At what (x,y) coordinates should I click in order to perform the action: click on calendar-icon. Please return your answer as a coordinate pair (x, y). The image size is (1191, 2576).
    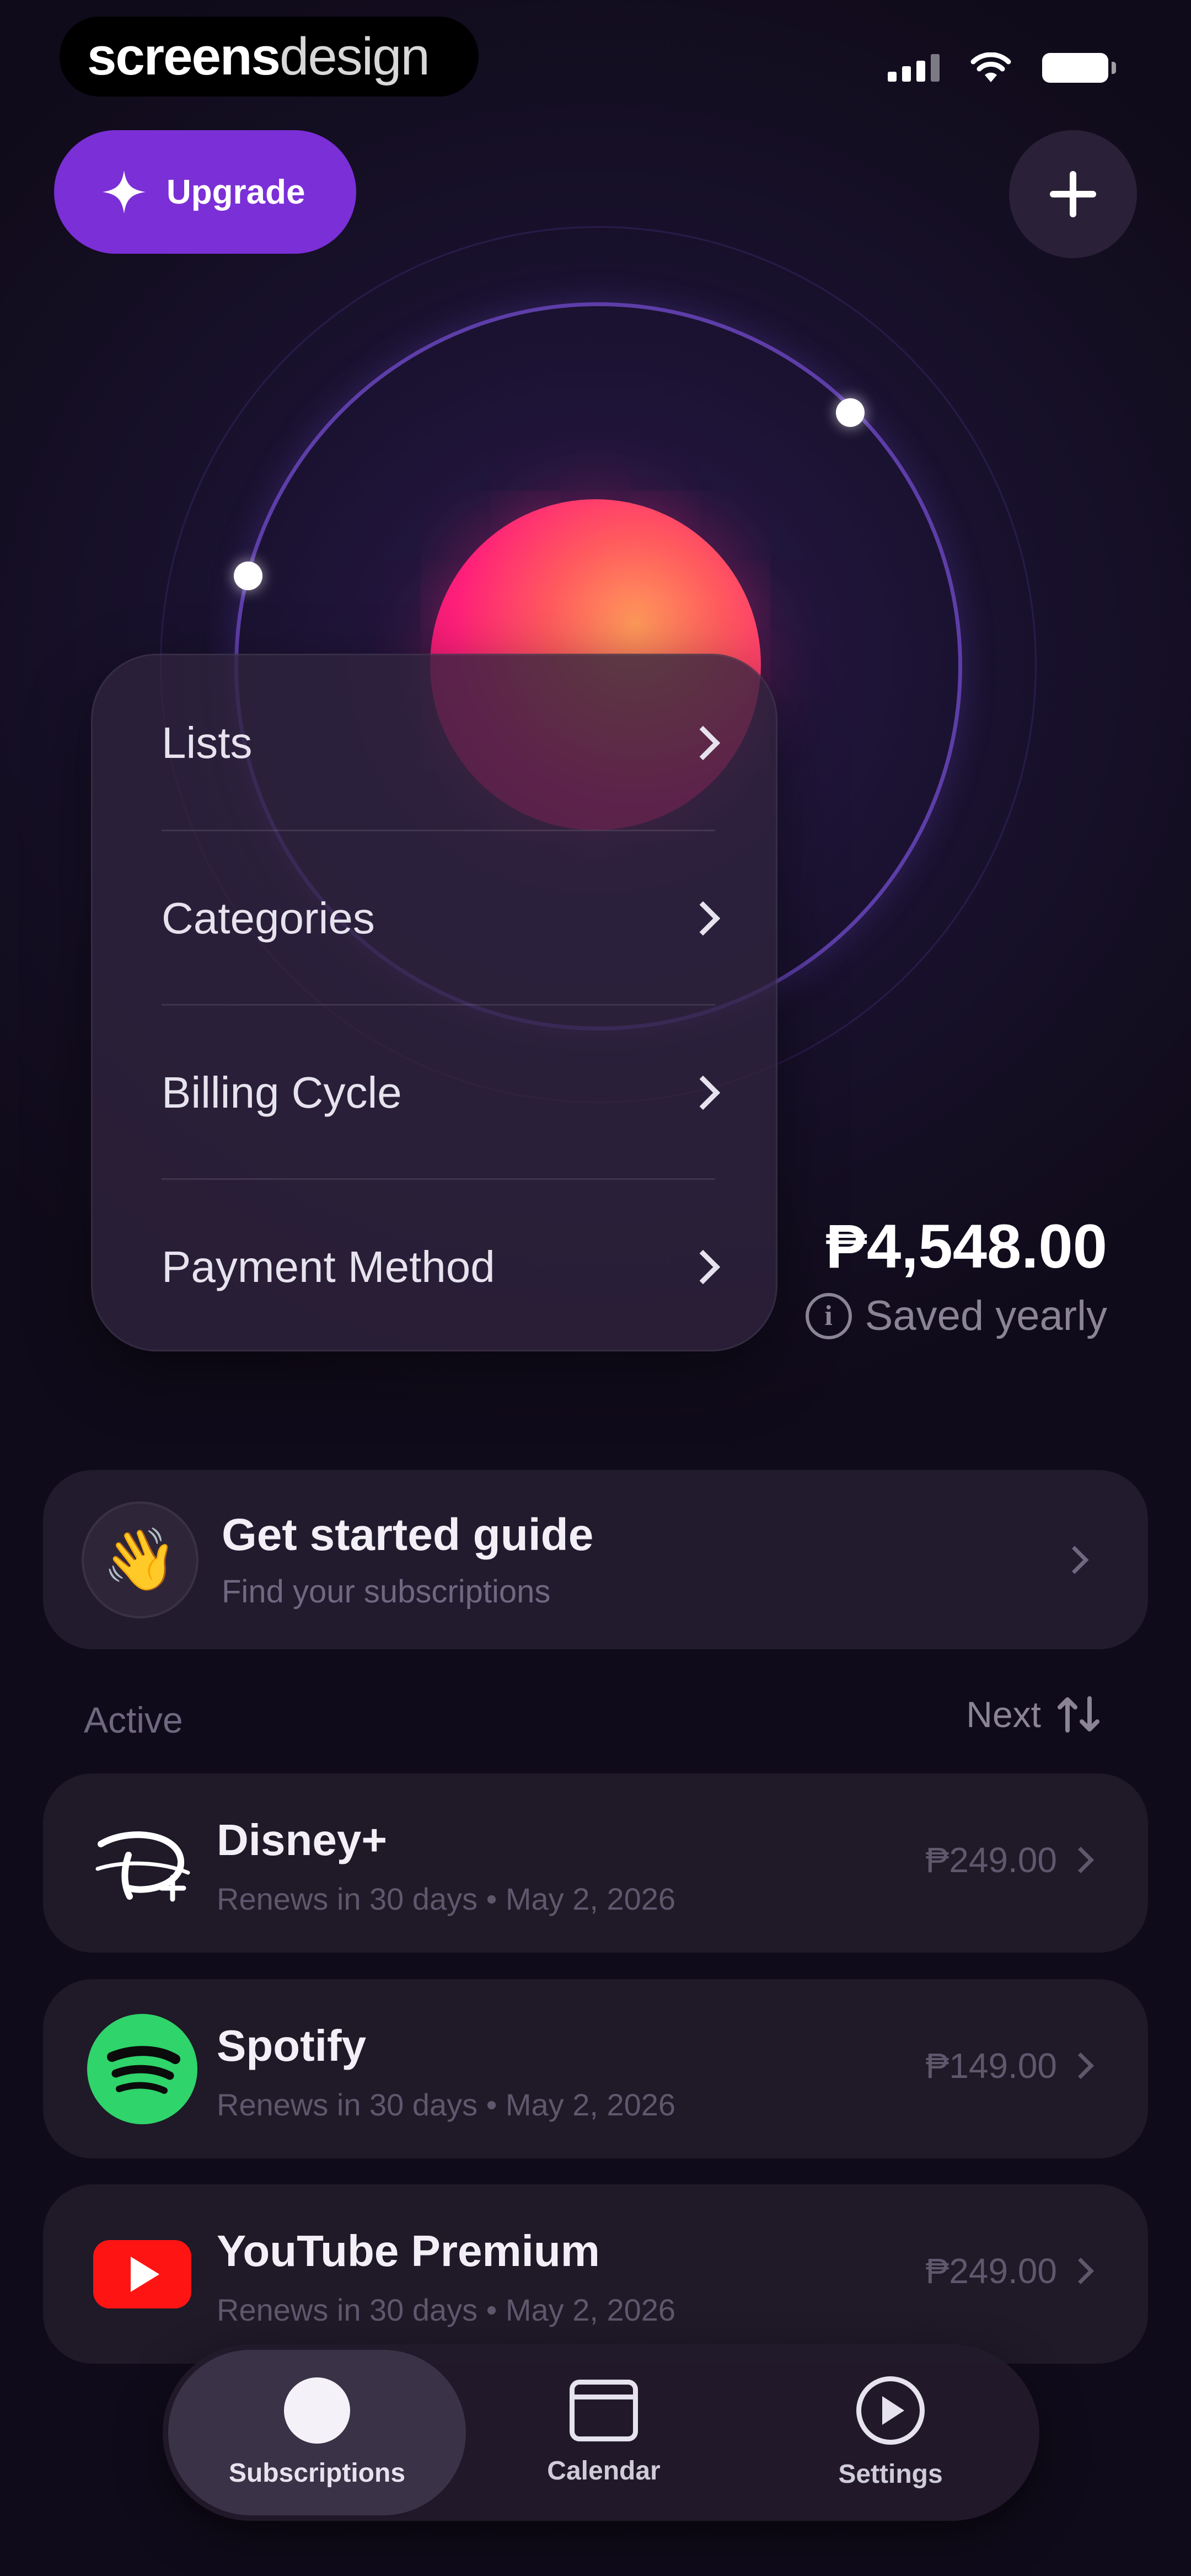
    Looking at the image, I should click on (604, 2410).